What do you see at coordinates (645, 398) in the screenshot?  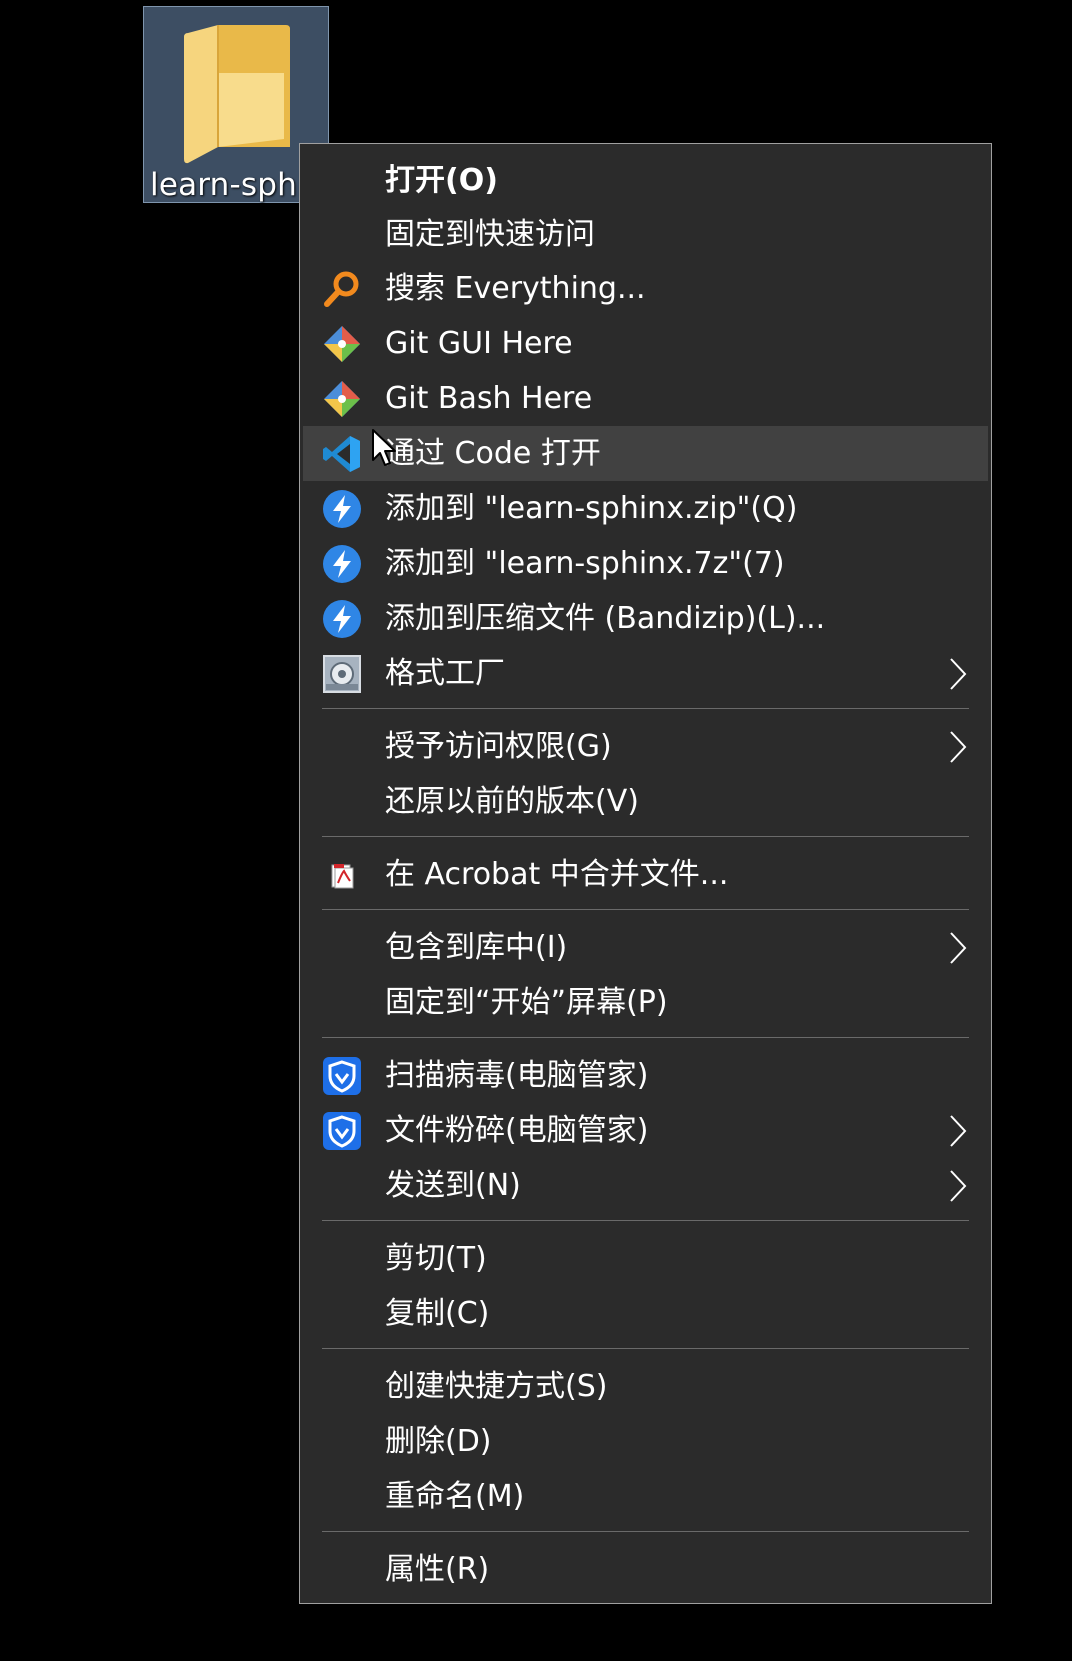 I see `menu-item-git-bash: Git Bash Here` at bounding box center [645, 398].